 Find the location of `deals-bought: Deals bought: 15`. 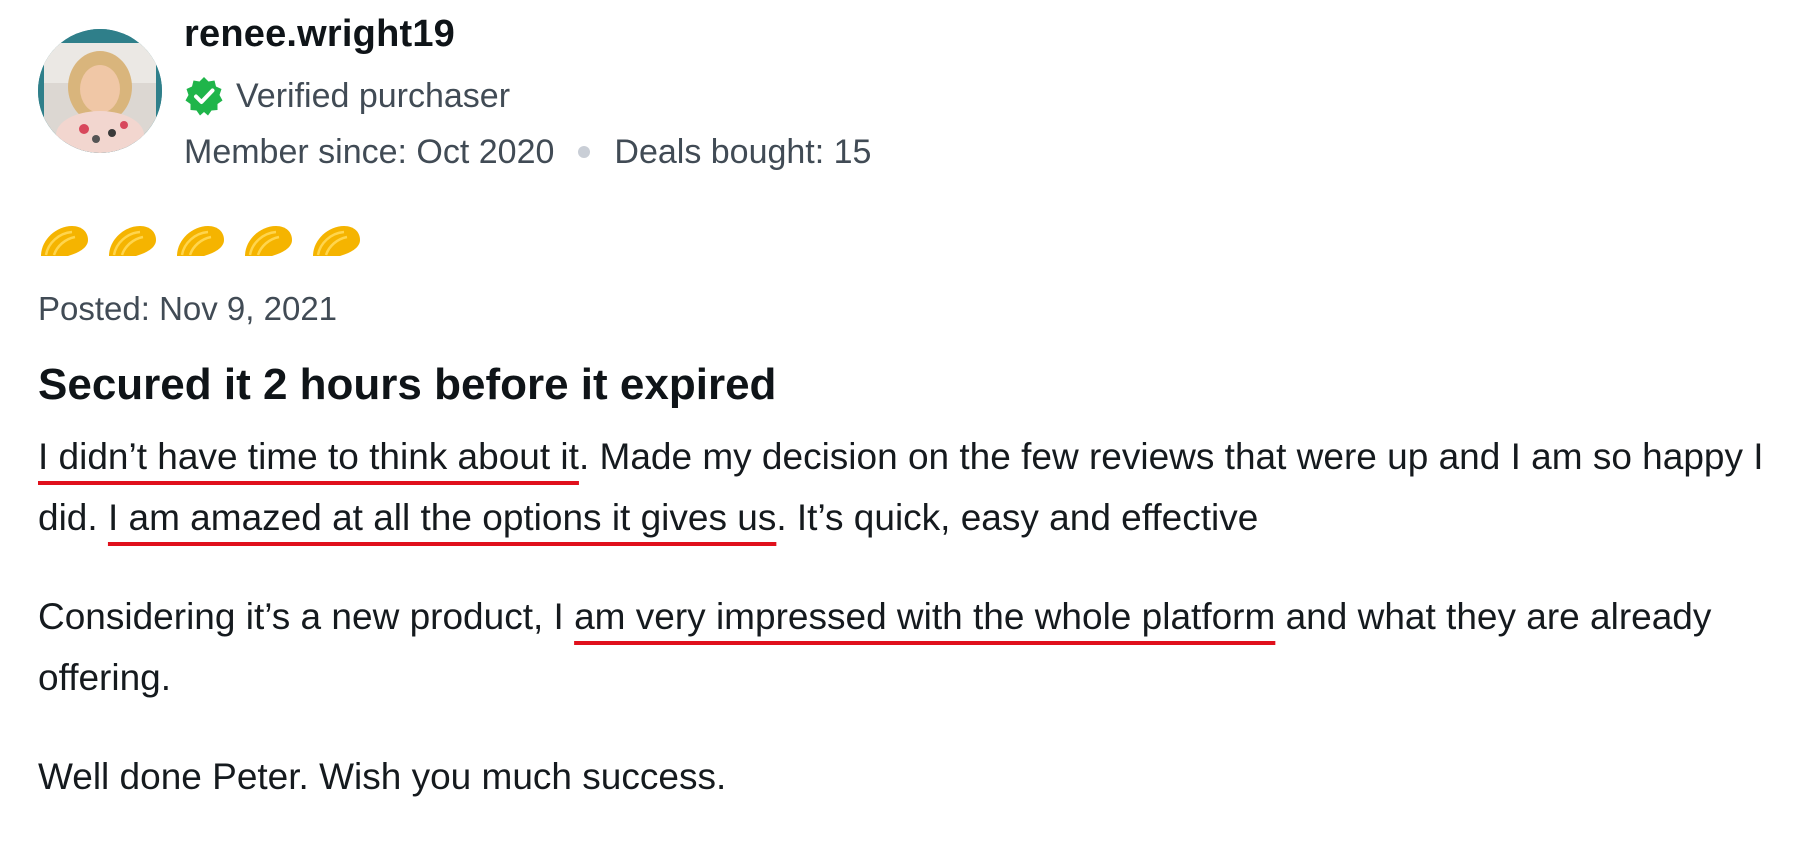

deals-bought: Deals bought: 15 is located at coordinates (743, 151).